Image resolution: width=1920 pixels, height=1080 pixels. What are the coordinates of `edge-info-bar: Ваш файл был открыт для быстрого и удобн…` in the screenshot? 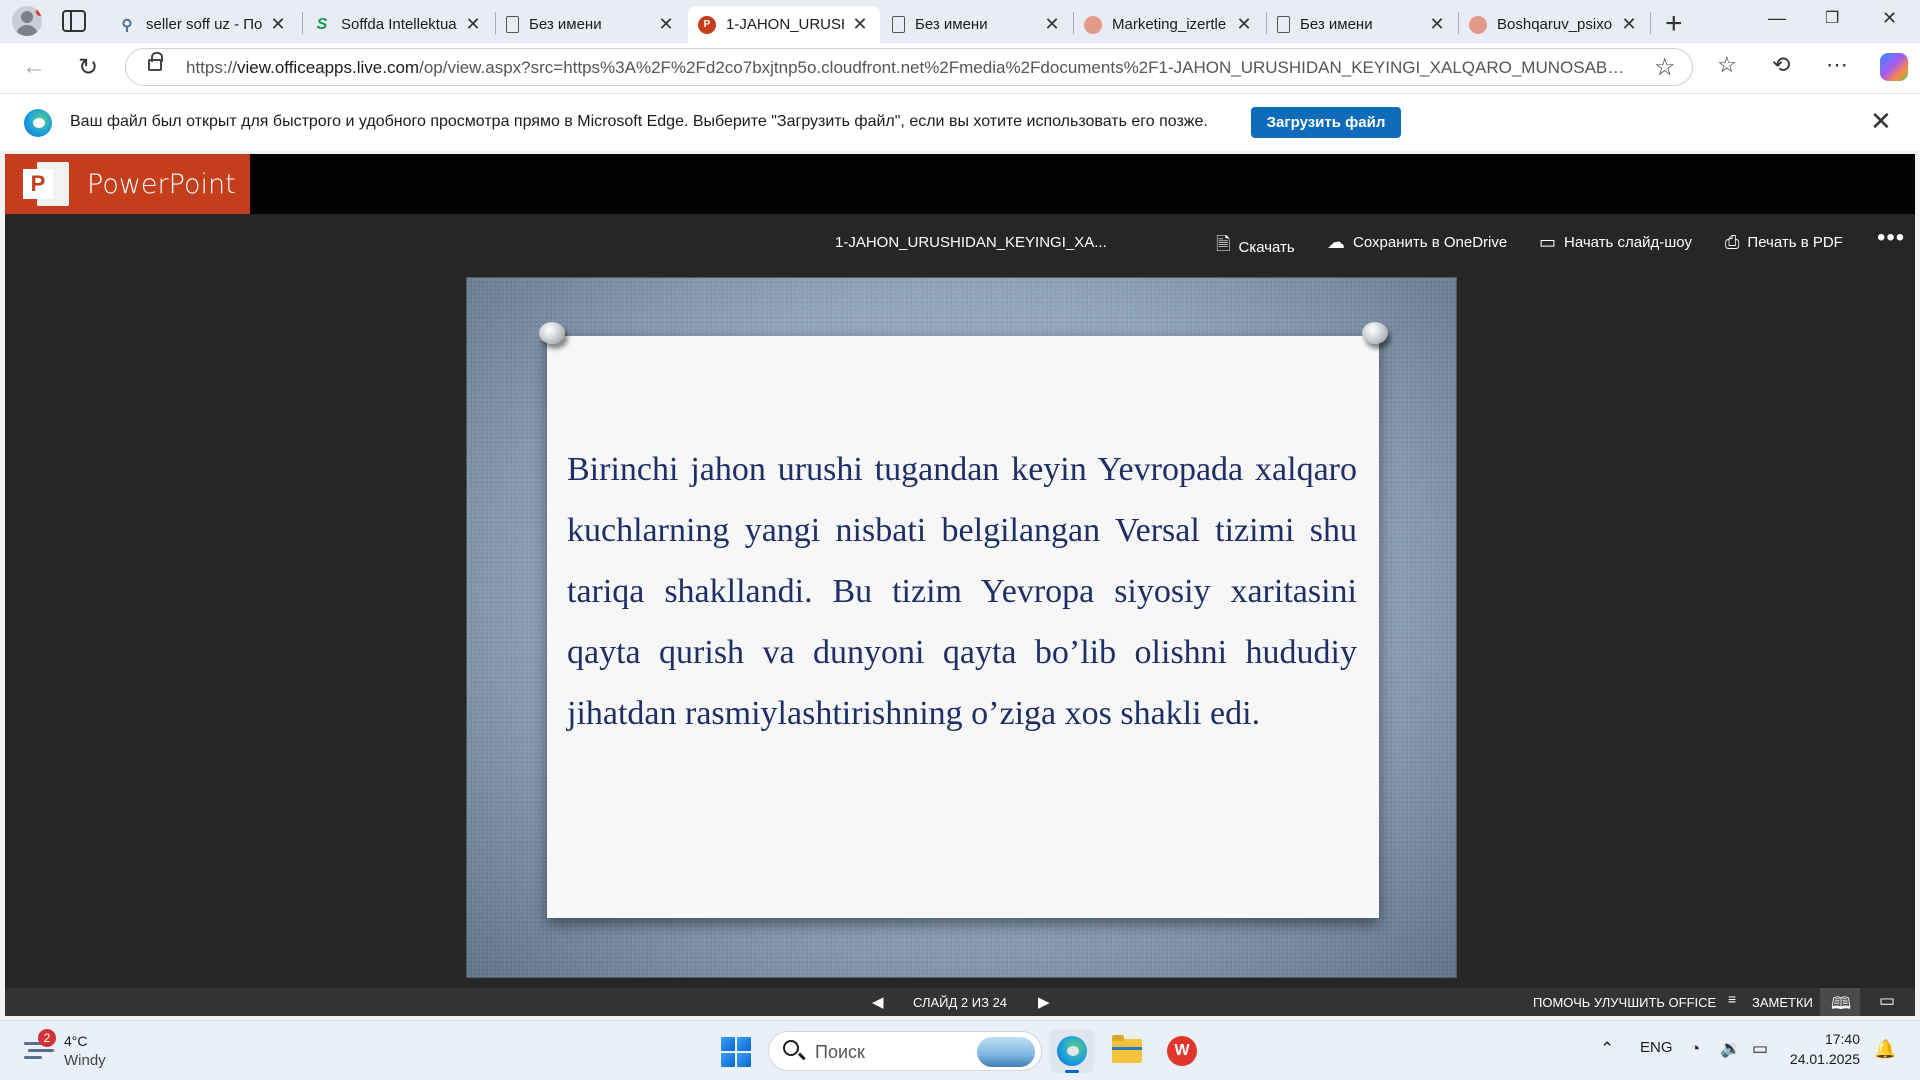 It's located at (960, 122).